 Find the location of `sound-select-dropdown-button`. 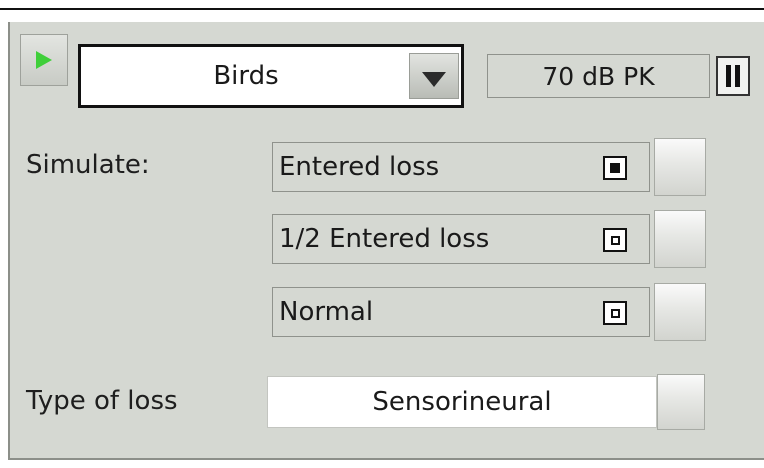

sound-select-dropdown-button is located at coordinates (434, 76).